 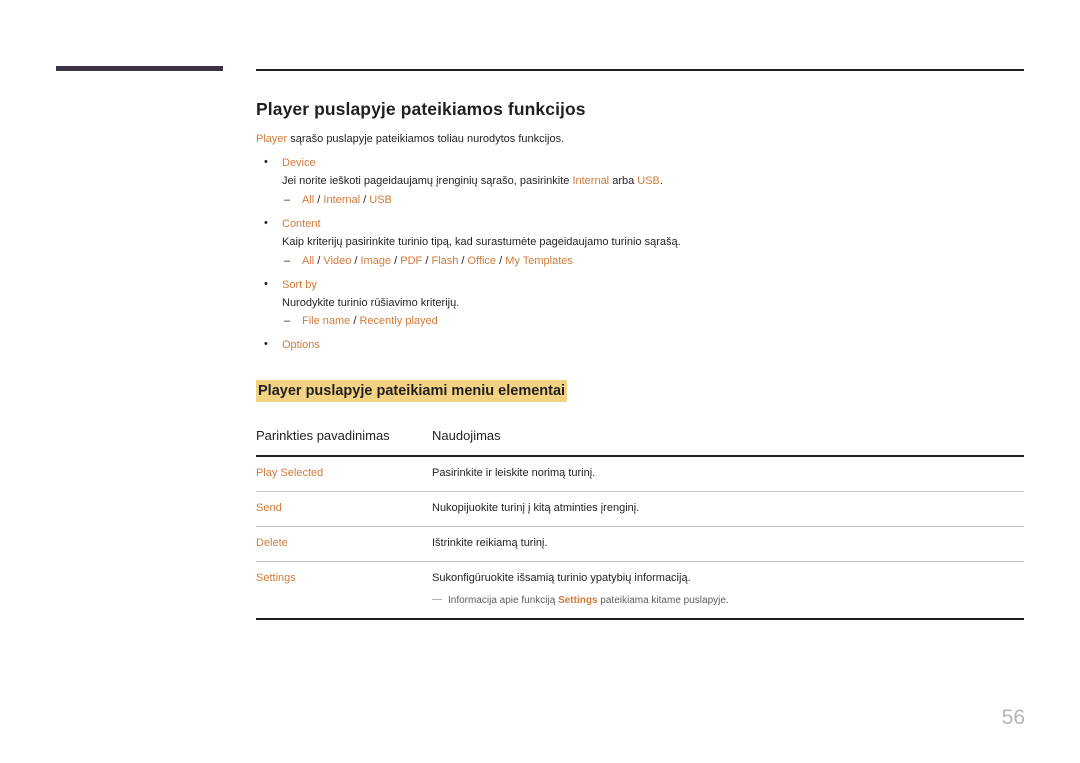 I want to click on intro-lead-term: Player, so click(x=272, y=139).